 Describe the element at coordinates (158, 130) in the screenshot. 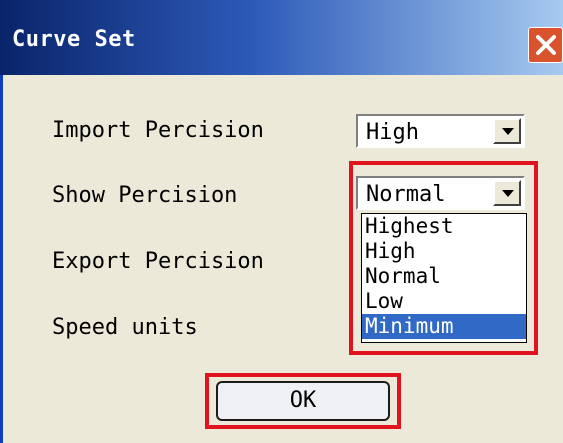

I see `import-precision-label: Import Percision` at that location.